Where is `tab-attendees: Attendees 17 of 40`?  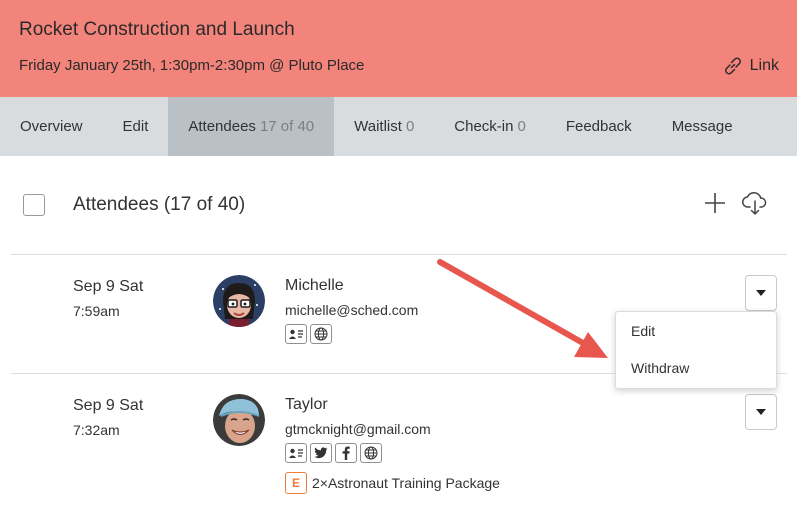
tab-attendees: Attendees 17 of 40 is located at coordinates (251, 126).